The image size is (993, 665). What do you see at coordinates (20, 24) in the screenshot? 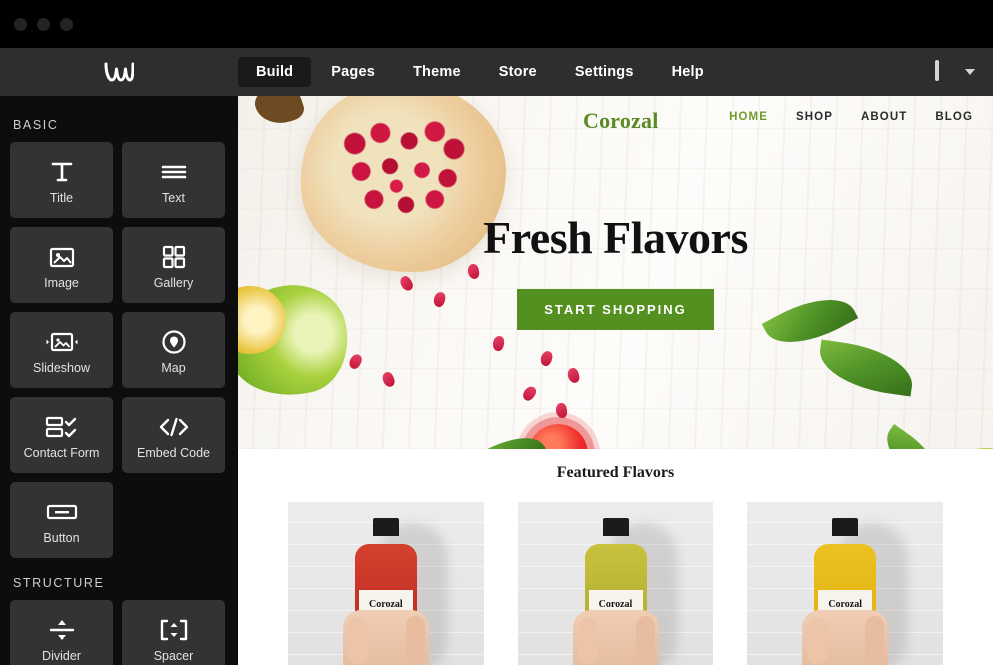
I see `close-window-button` at bounding box center [20, 24].